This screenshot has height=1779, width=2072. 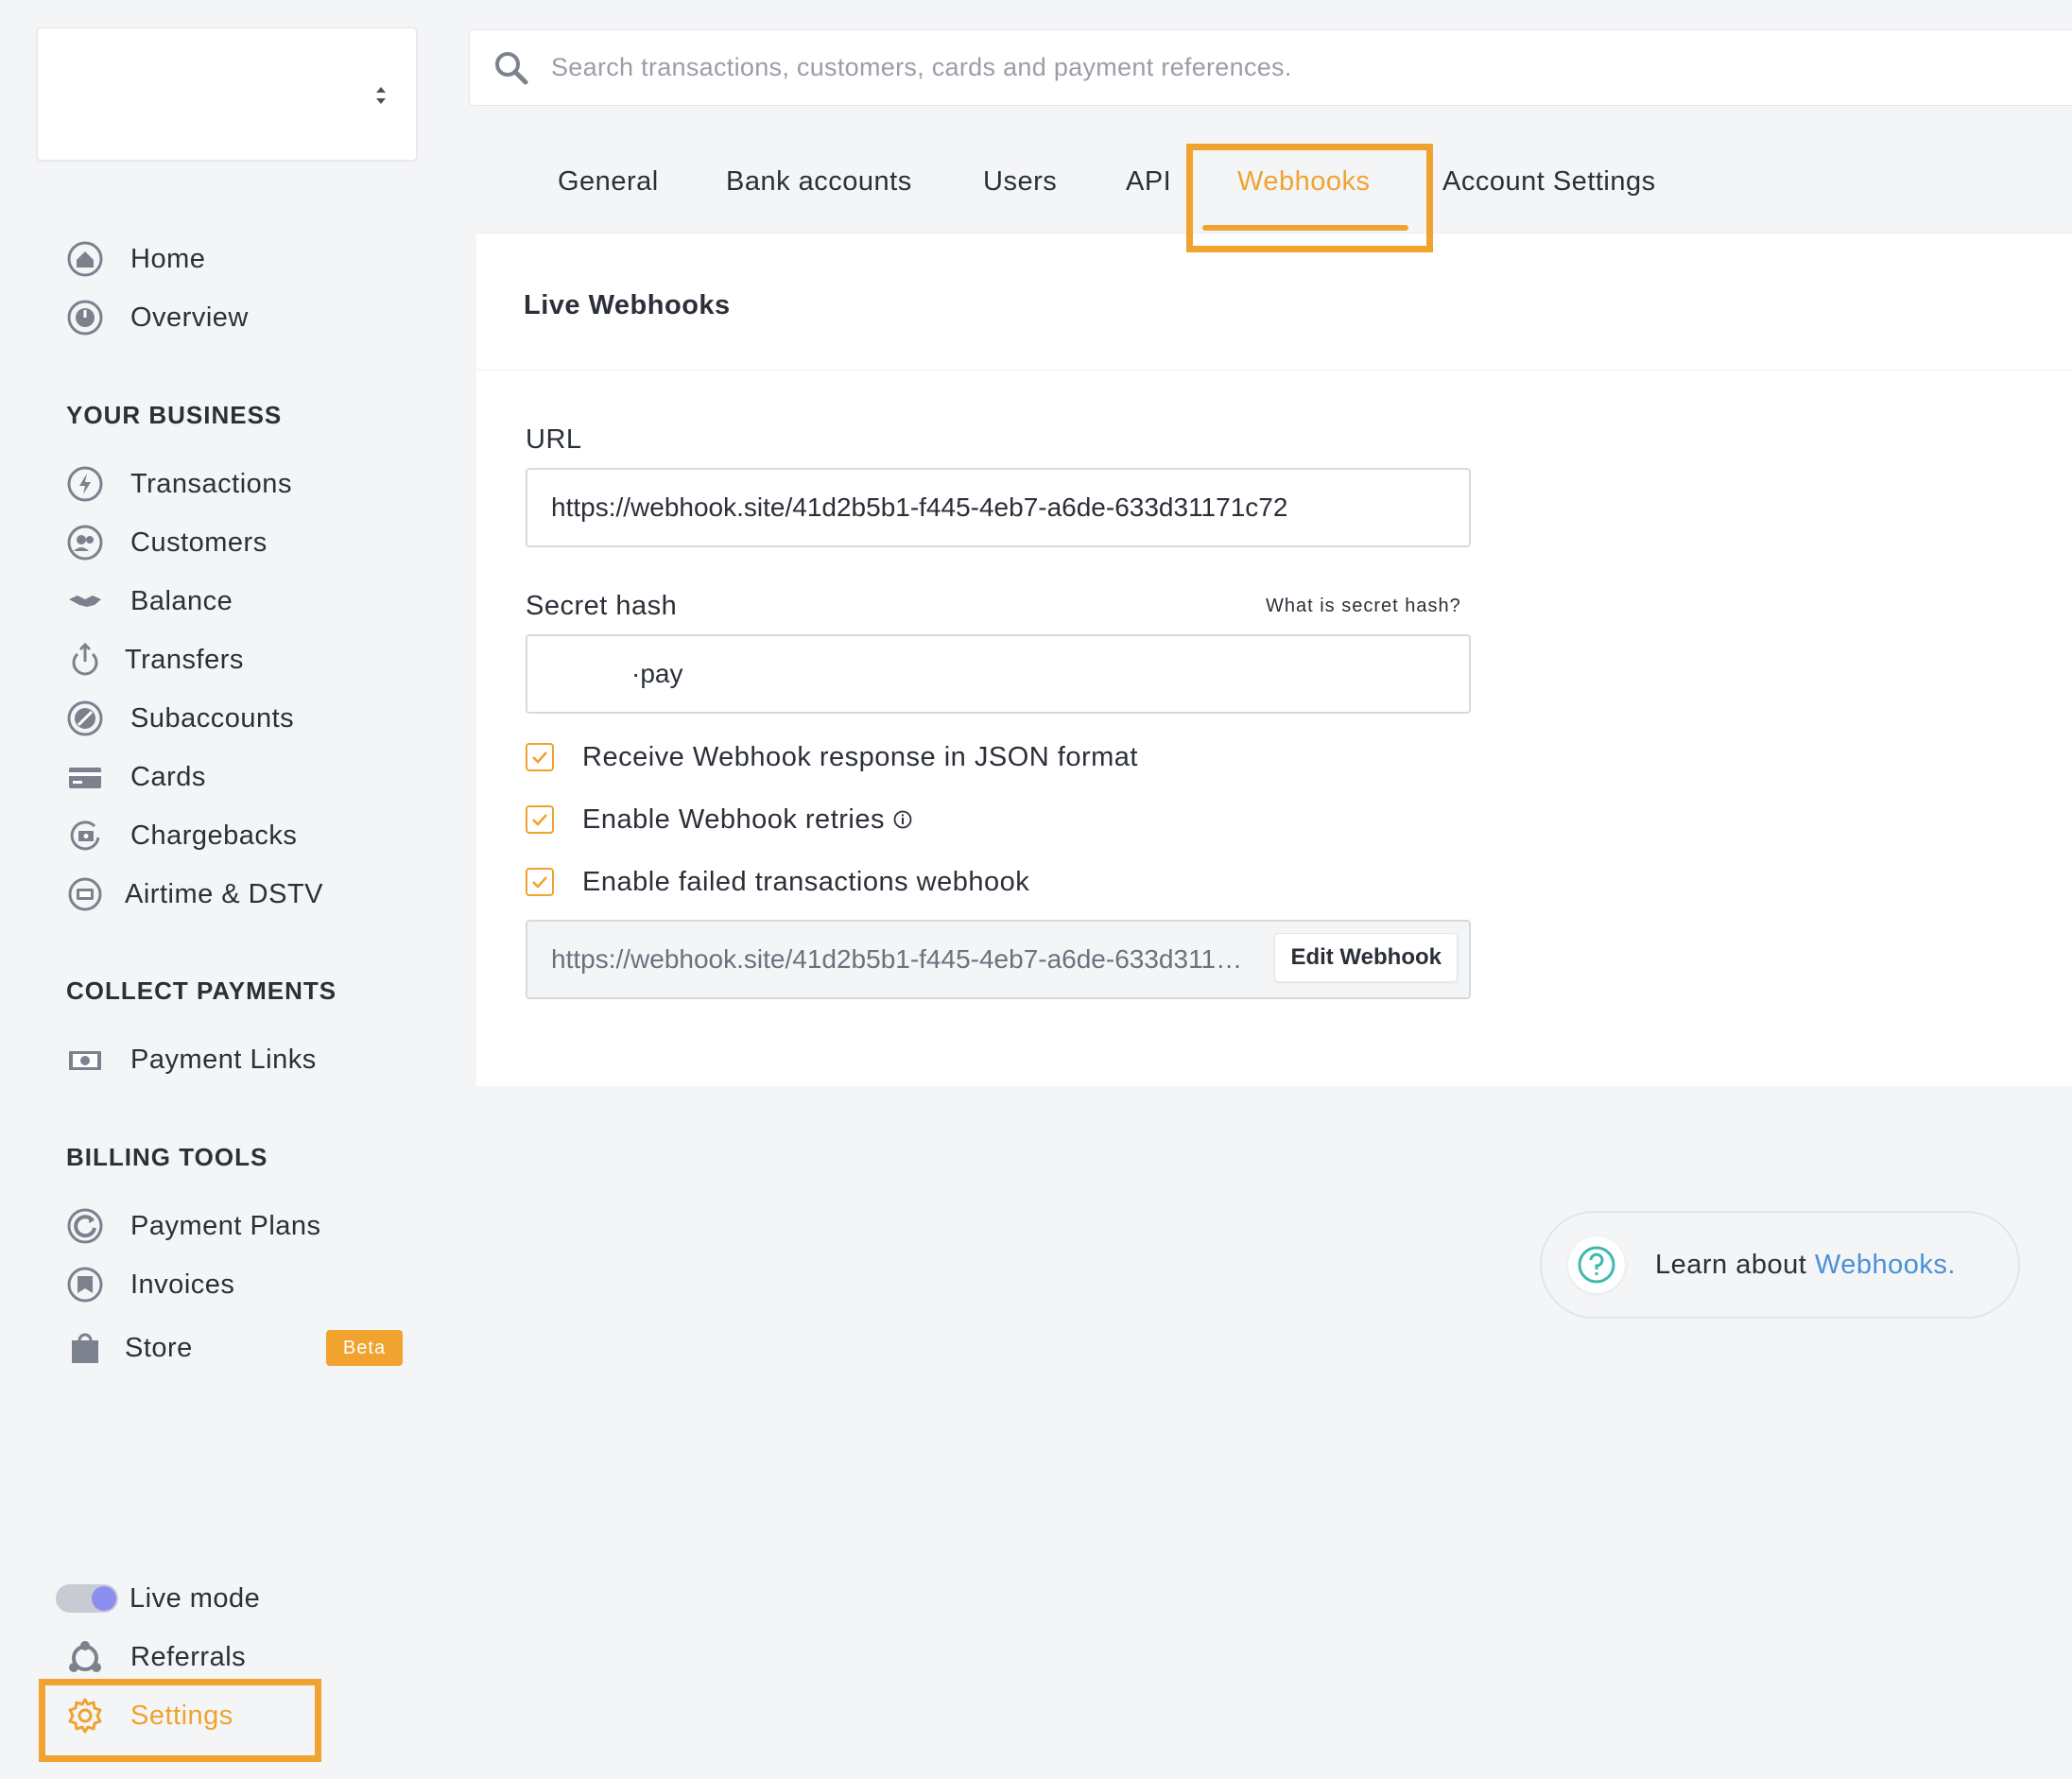 What do you see at coordinates (224, 1060) in the screenshot?
I see `sidebar-item-label: Payment Links` at bounding box center [224, 1060].